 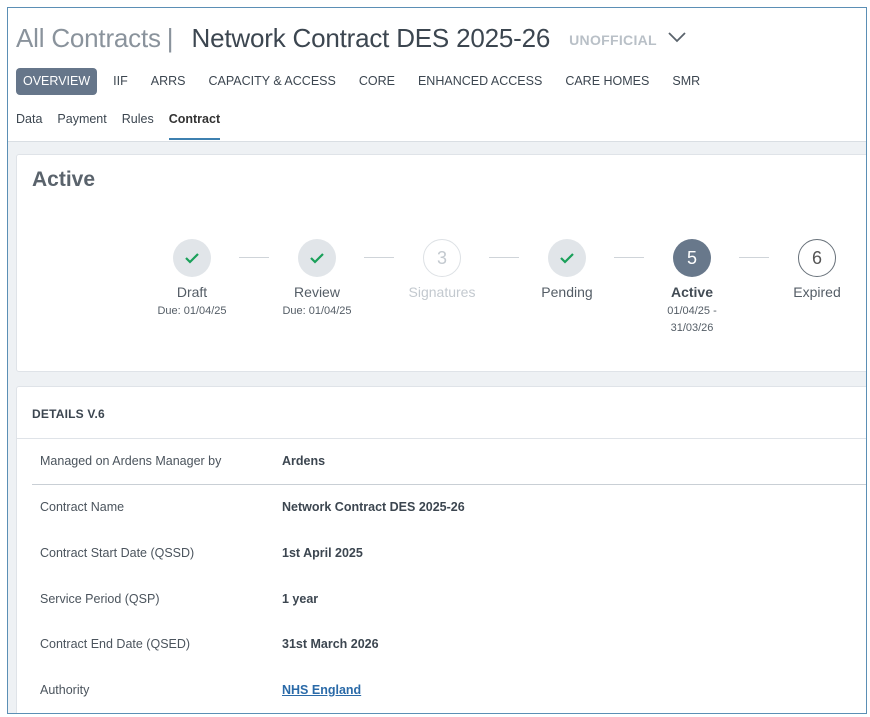 I want to click on step-label: Review, so click(x=317, y=292).